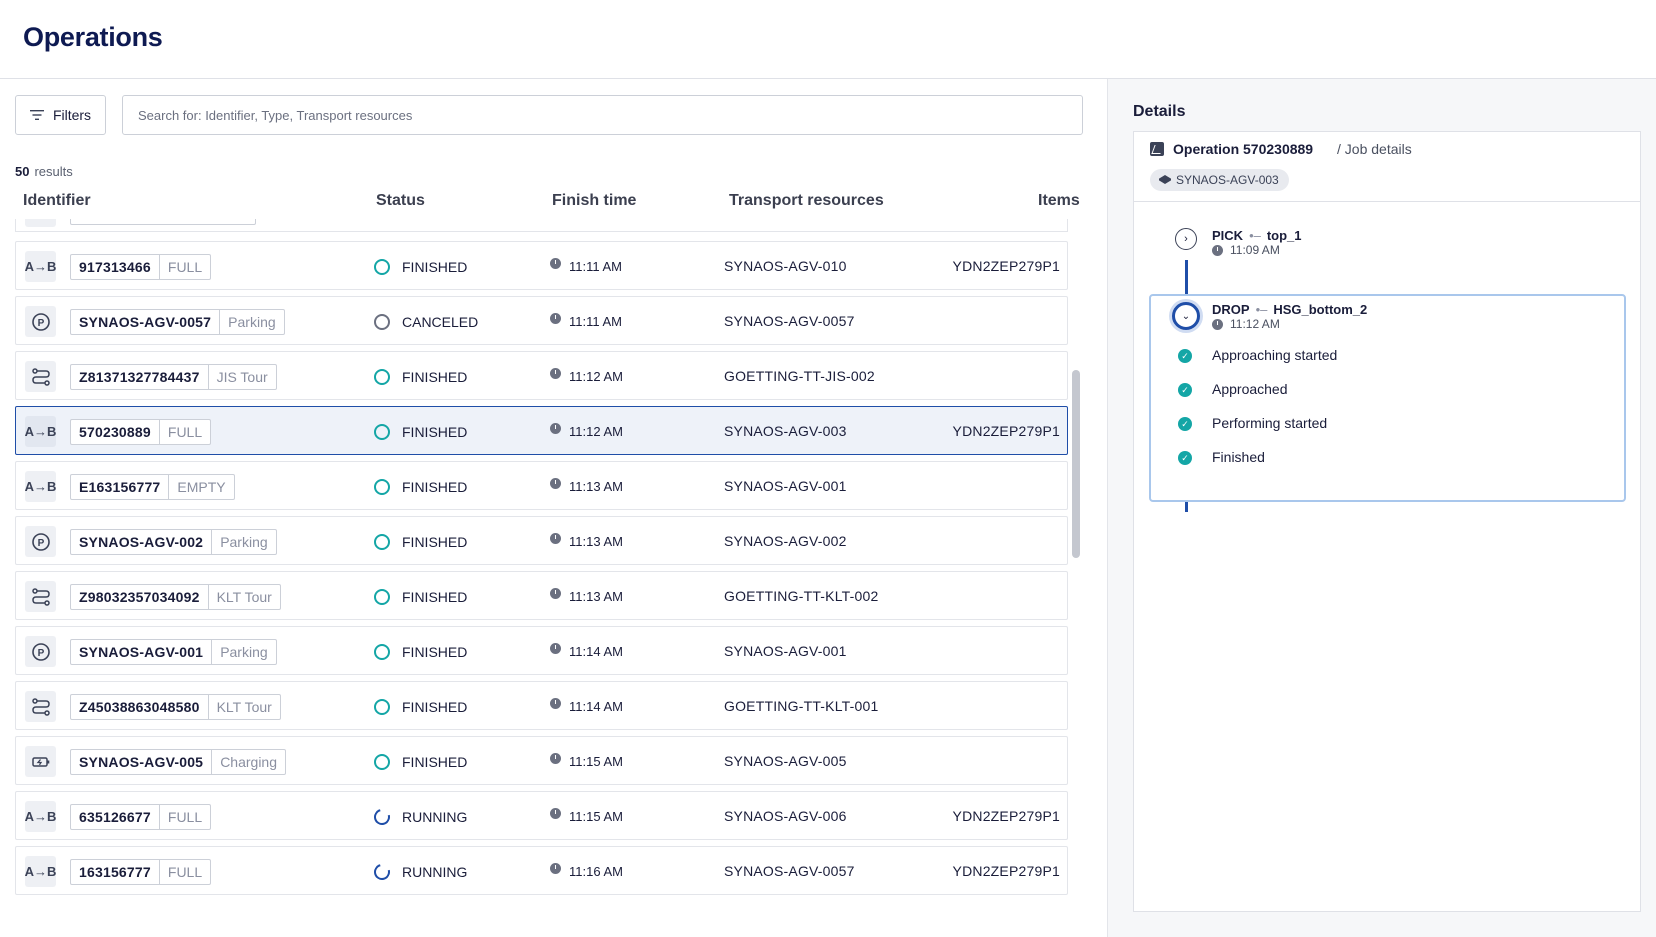 This screenshot has height=937, width=1656. What do you see at coordinates (1374, 149) in the screenshot?
I see `job-details-breadcrumb: / Job details` at bounding box center [1374, 149].